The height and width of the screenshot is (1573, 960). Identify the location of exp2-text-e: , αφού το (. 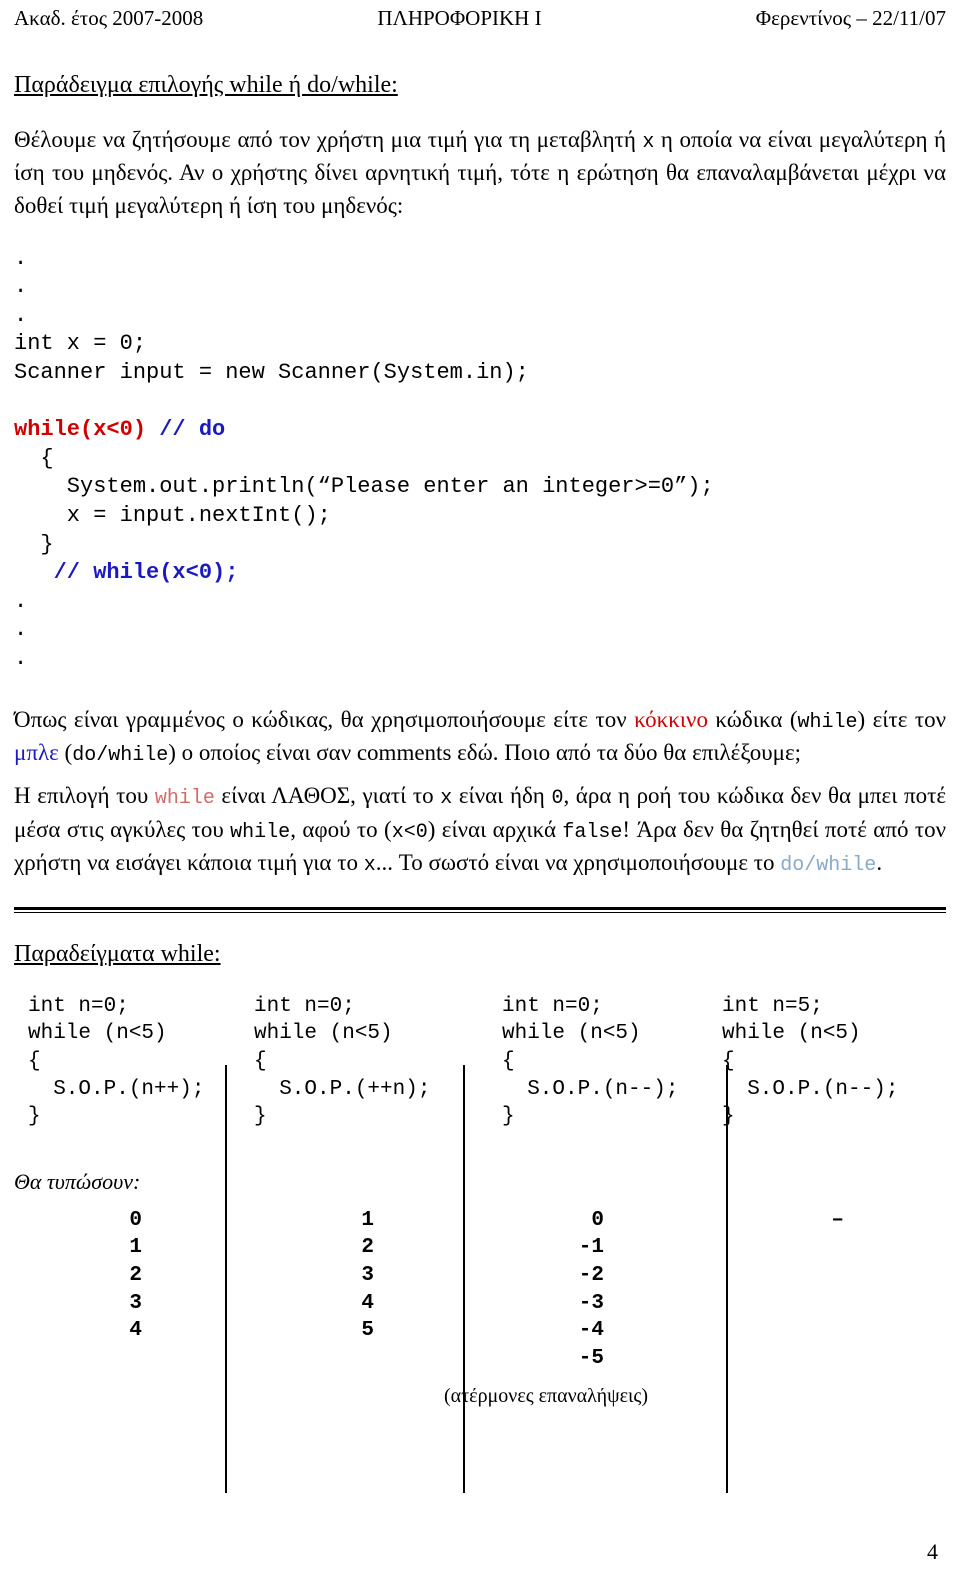
(341, 829).